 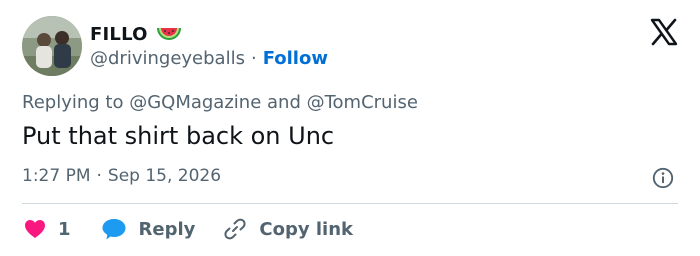 What do you see at coordinates (295, 58) in the screenshot?
I see `follow-button: Follow` at bounding box center [295, 58].